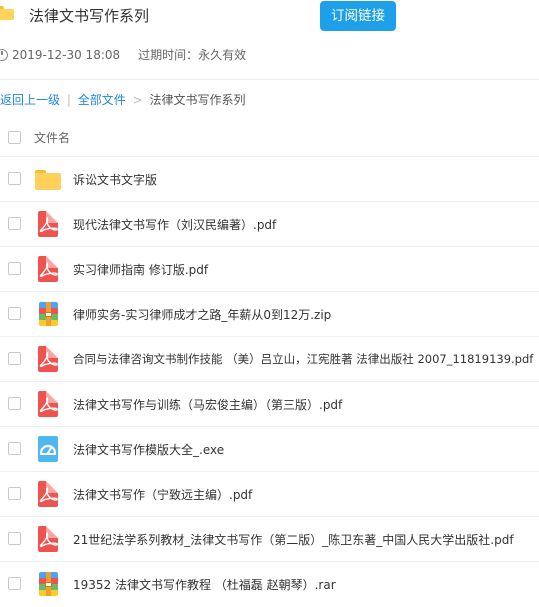 The image size is (539, 607). What do you see at coordinates (14, 137) in the screenshot?
I see `select-all-checkbox` at bounding box center [14, 137].